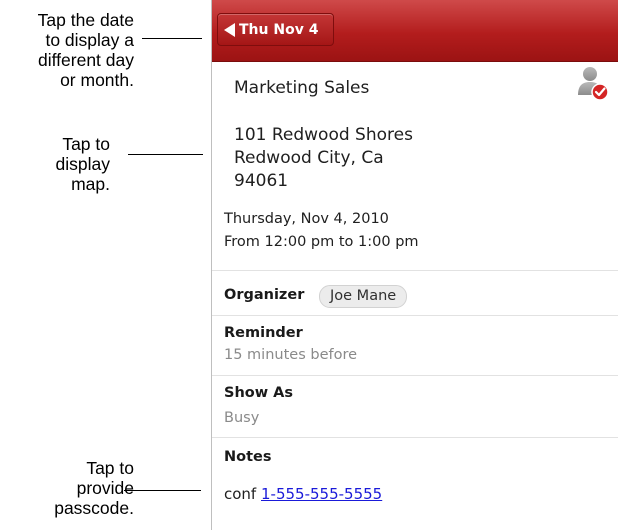 This screenshot has width=618, height=530. I want to click on address-line: 94061, so click(261, 181).